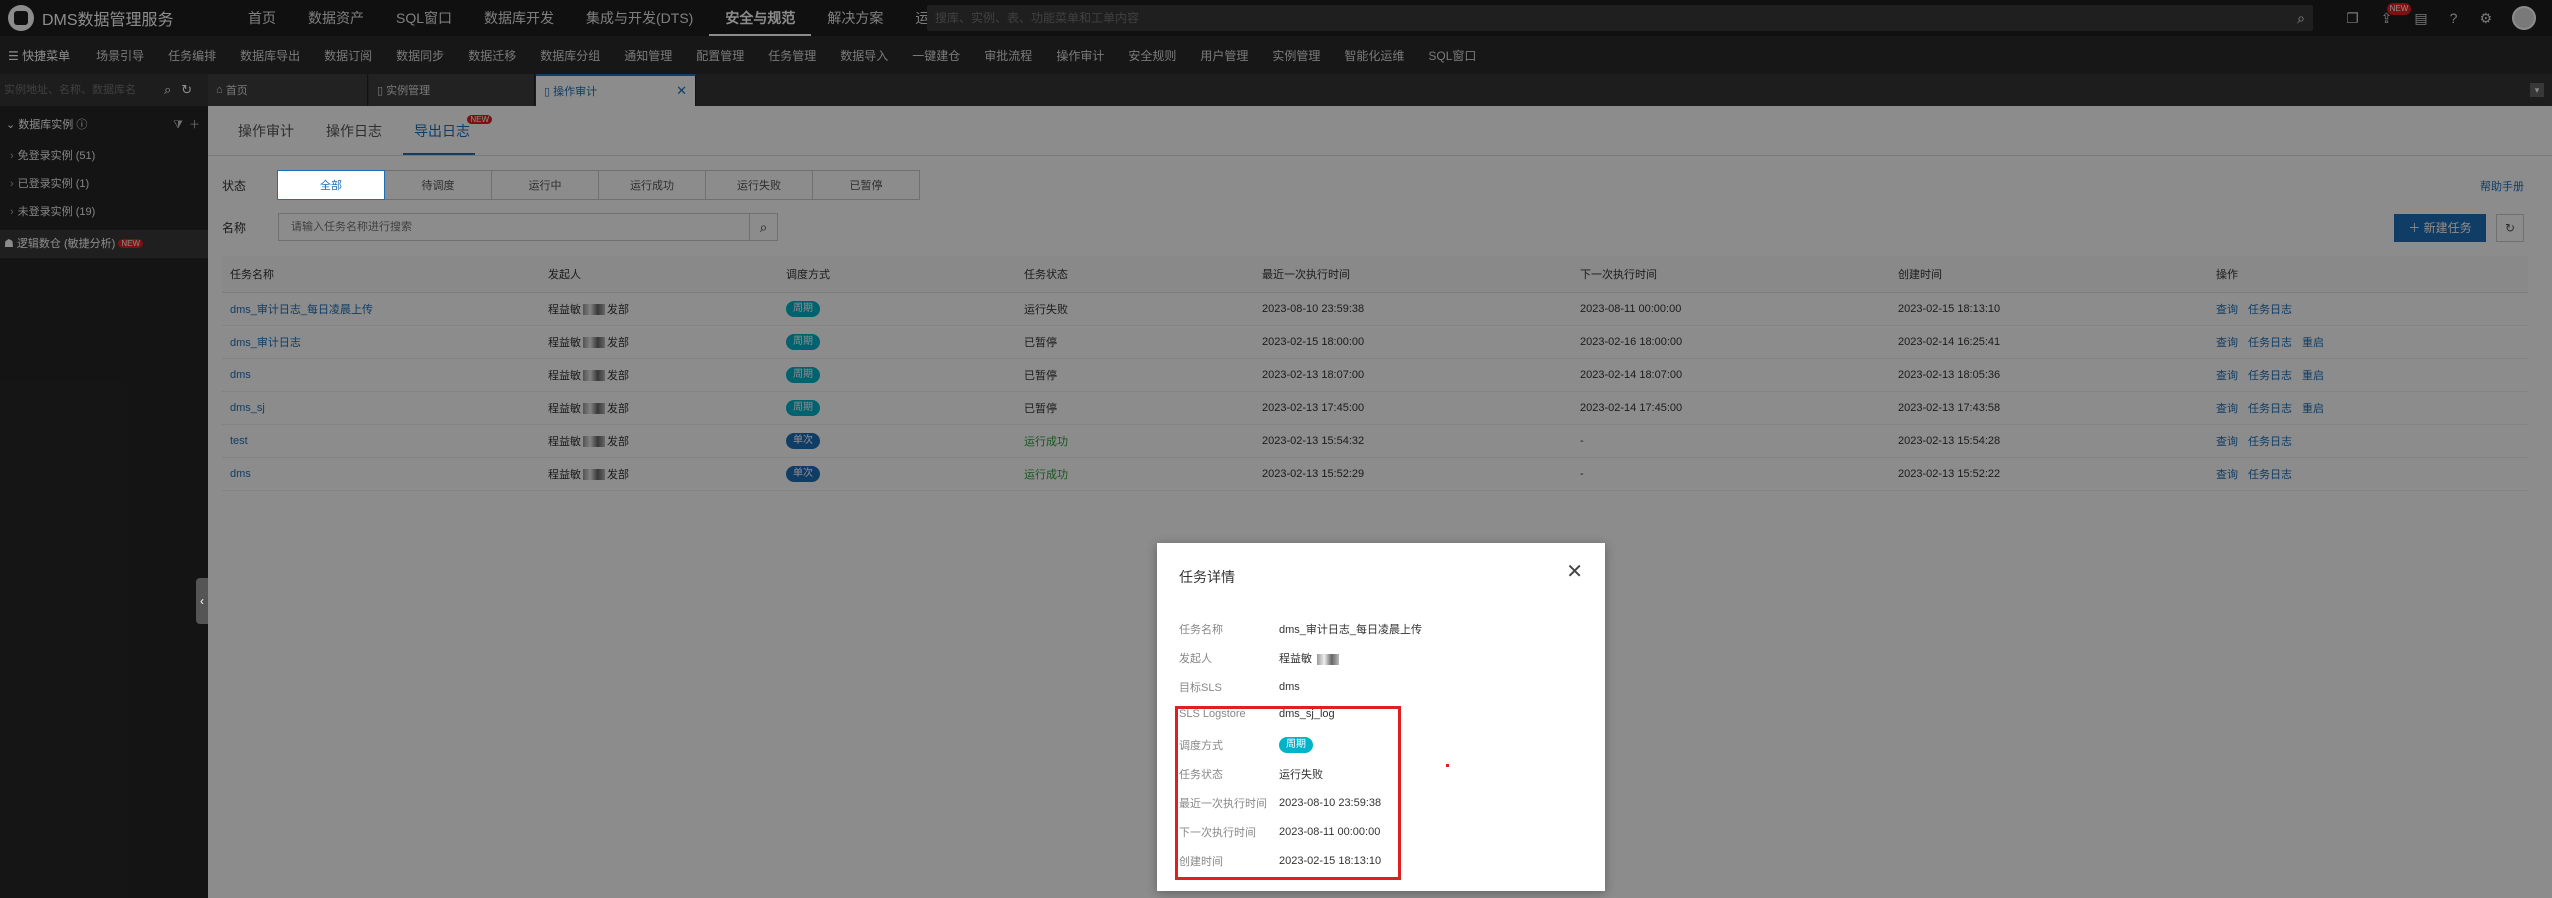 This screenshot has height=898, width=2552. I want to click on detail-key: 发起人, so click(1195, 659).